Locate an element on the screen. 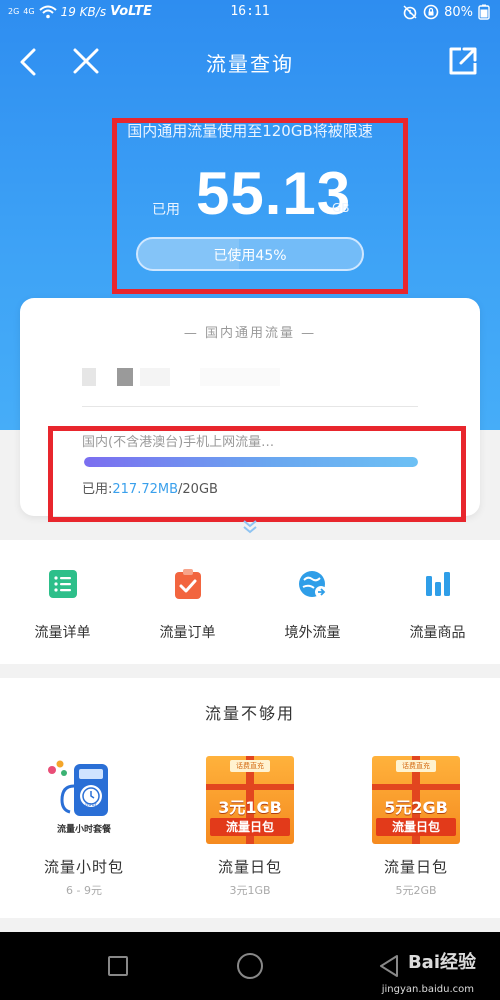 The width and height of the screenshot is (500, 1000). watermark-brand: Bai经验 is located at coordinates (441, 962).